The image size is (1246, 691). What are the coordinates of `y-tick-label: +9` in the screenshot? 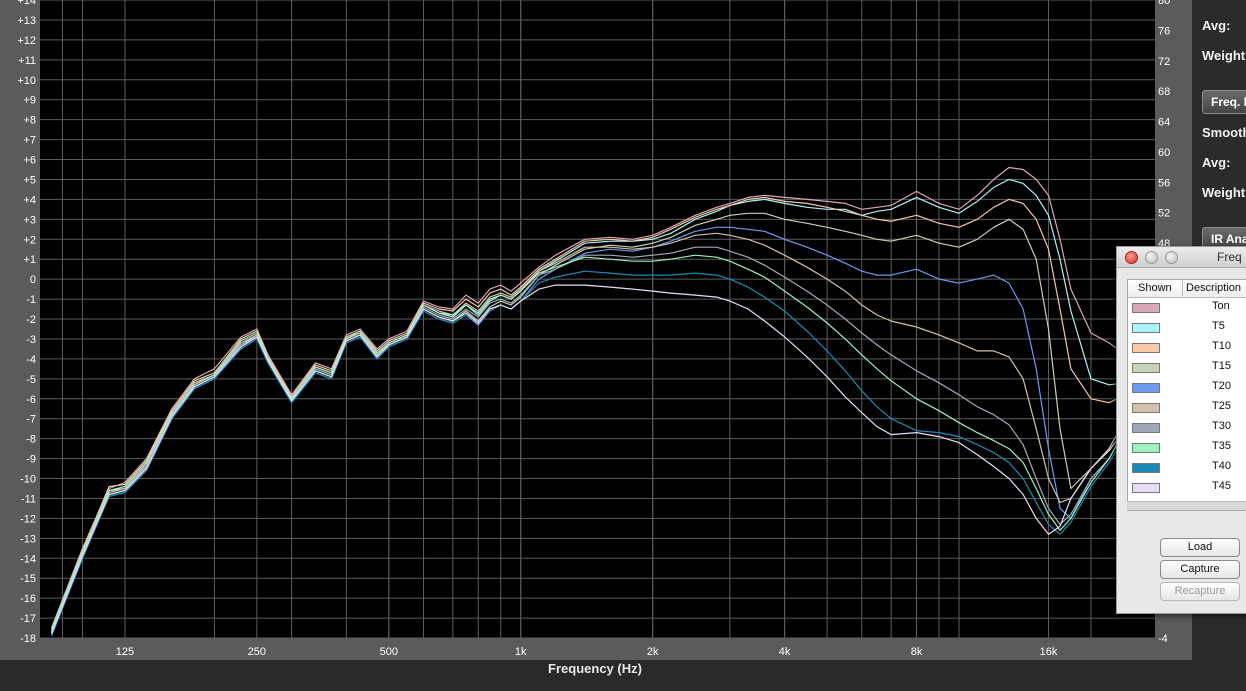 It's located at (29, 101).